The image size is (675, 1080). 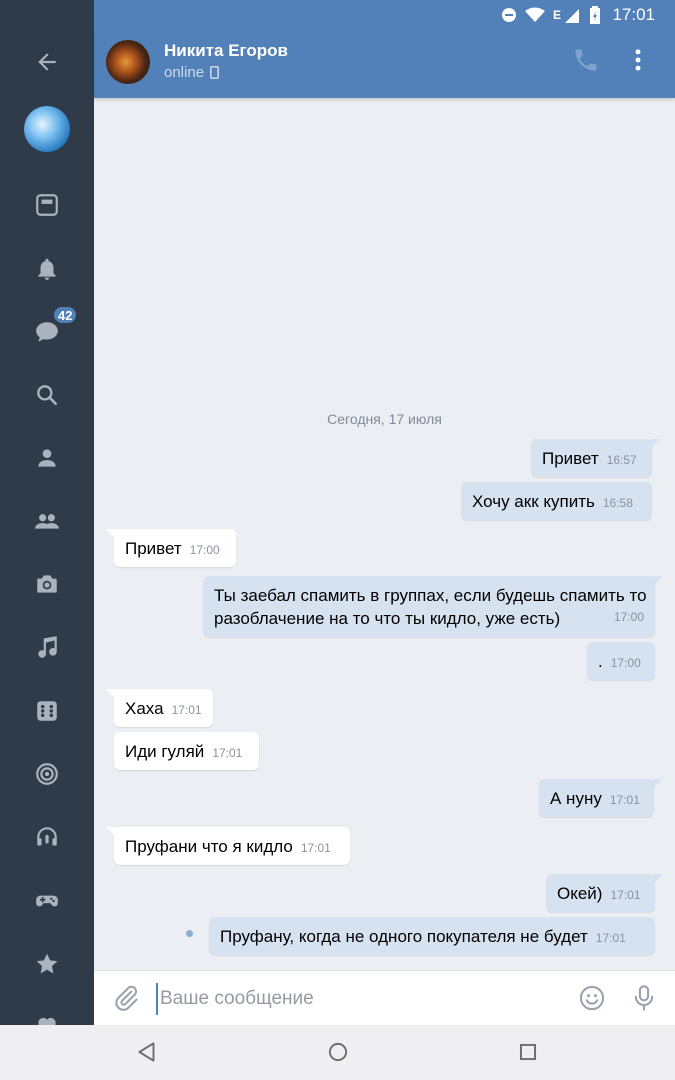 What do you see at coordinates (508, 15) in the screenshot?
I see `do-not-disturb-icon` at bounding box center [508, 15].